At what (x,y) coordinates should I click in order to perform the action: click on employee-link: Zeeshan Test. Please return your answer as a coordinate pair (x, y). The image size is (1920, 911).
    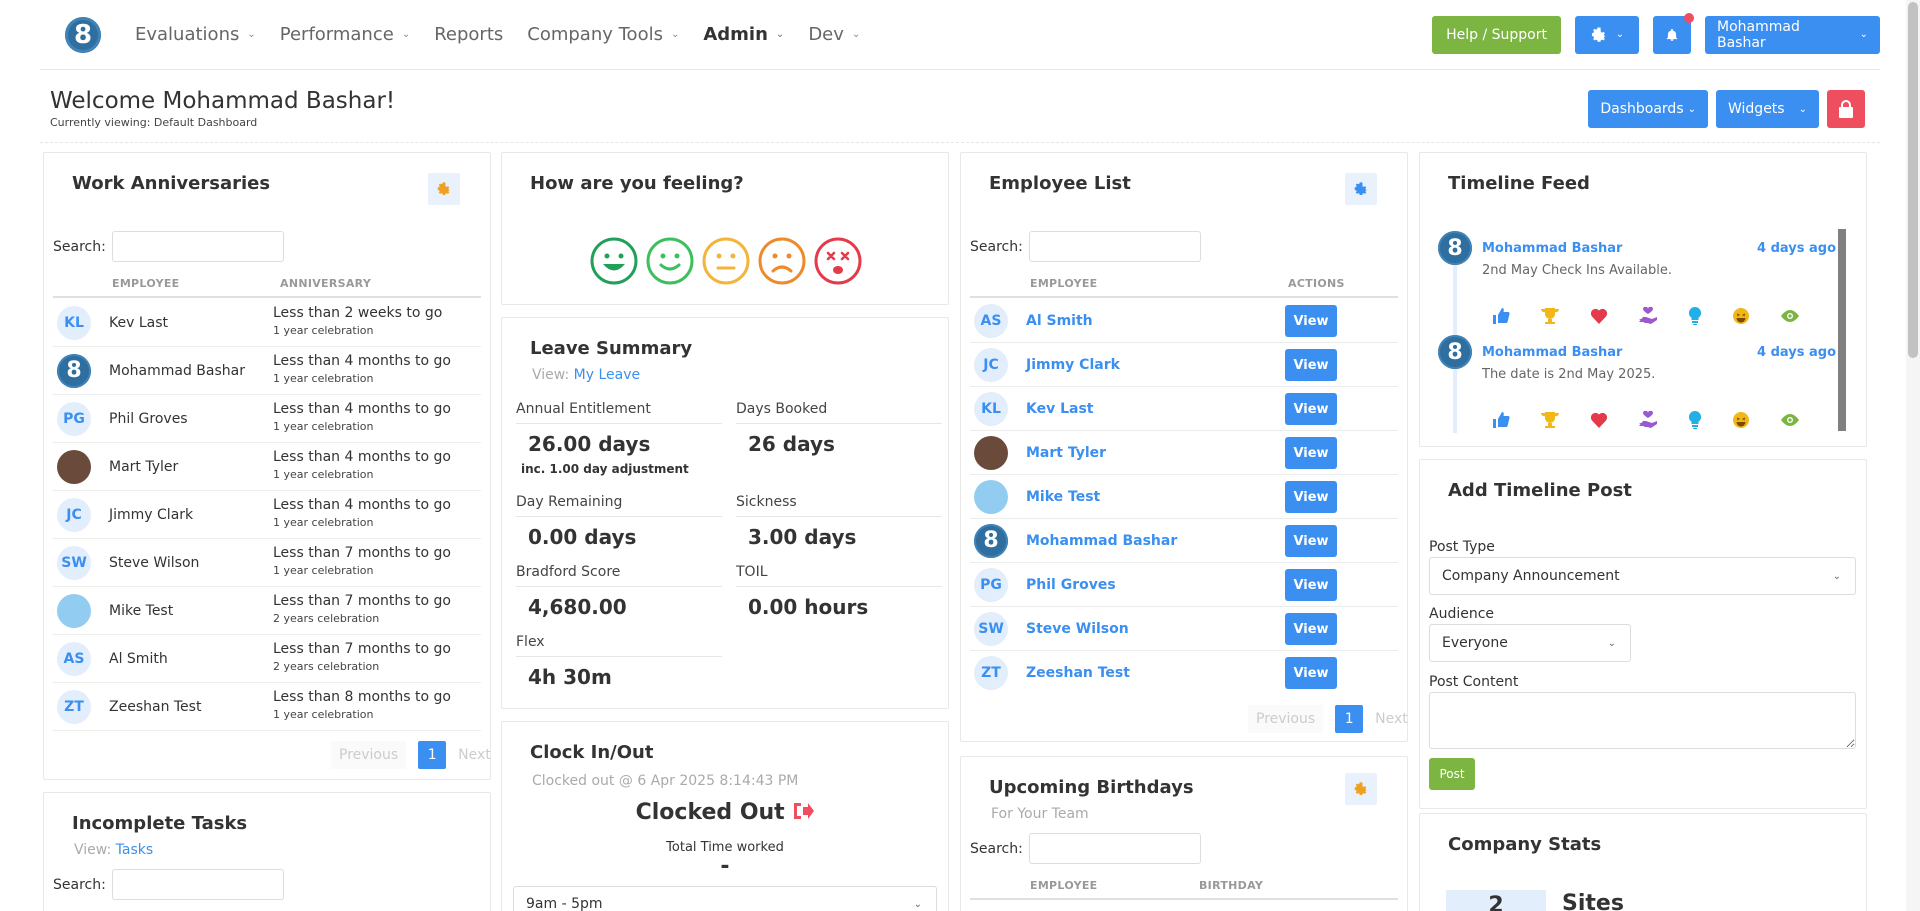
    Looking at the image, I should click on (1078, 673).